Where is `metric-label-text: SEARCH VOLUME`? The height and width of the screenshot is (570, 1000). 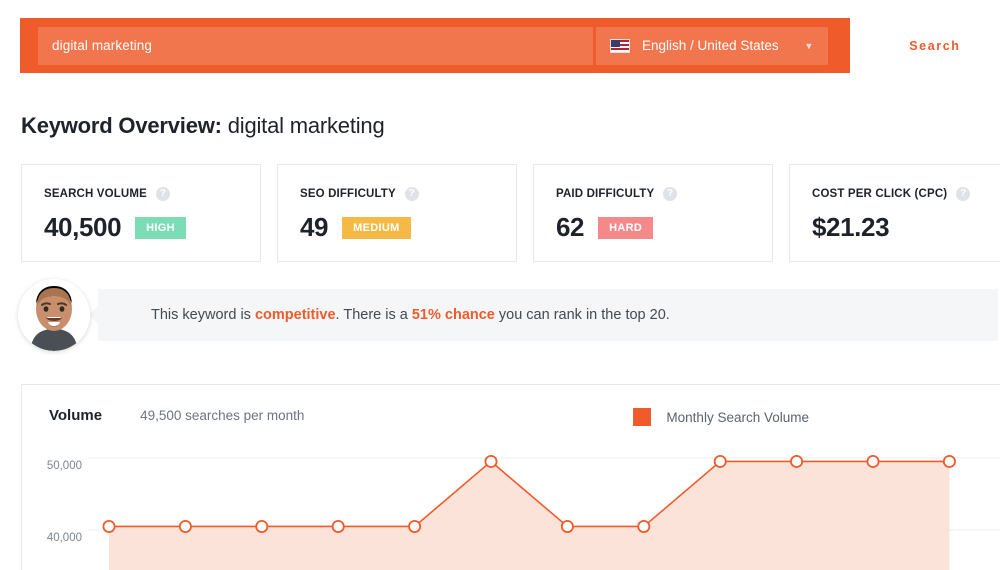
metric-label-text: SEARCH VOLUME is located at coordinates (95, 194).